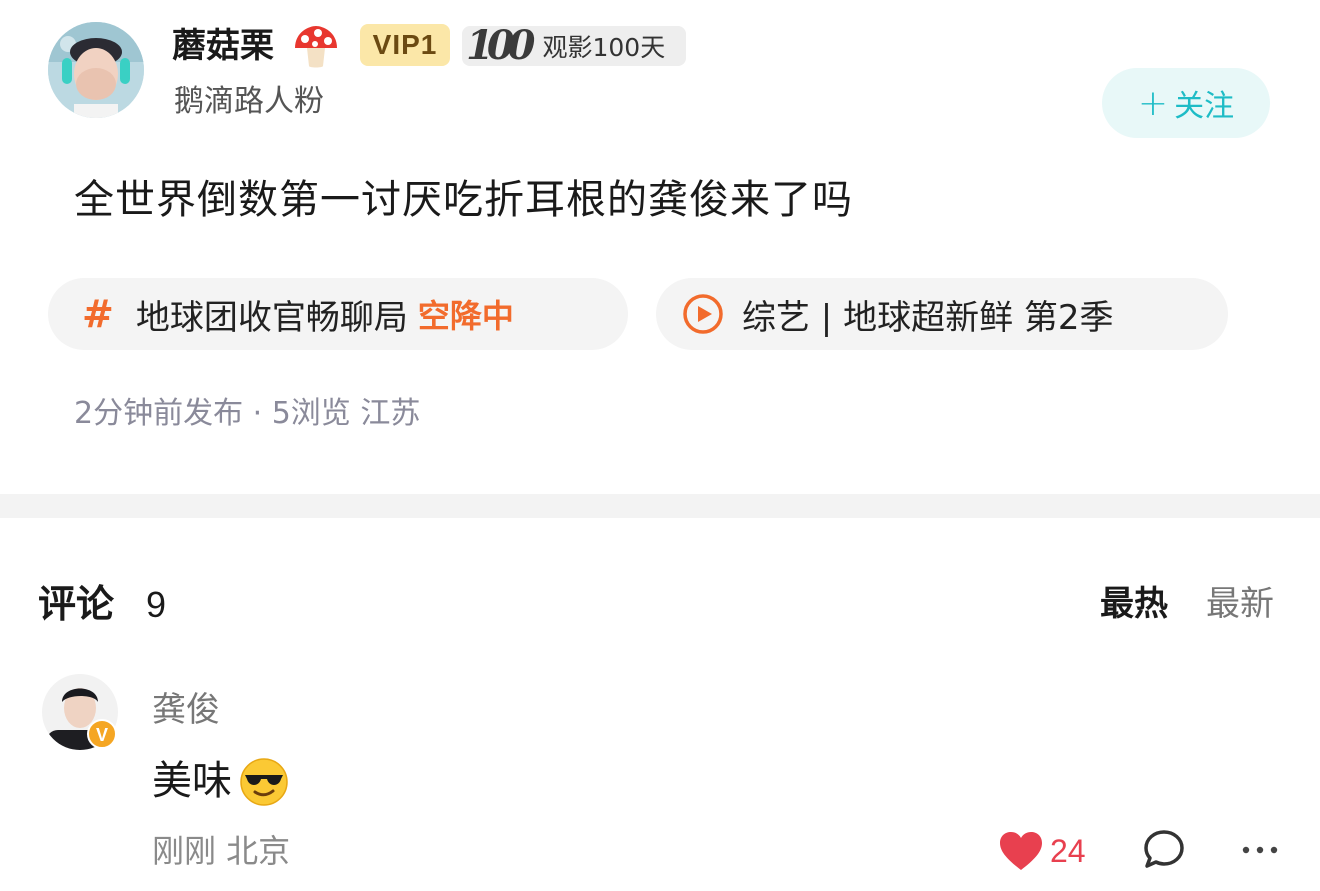 This screenshot has width=1320, height=891. What do you see at coordinates (1204, 106) in the screenshot?
I see `follow-label: 关注` at bounding box center [1204, 106].